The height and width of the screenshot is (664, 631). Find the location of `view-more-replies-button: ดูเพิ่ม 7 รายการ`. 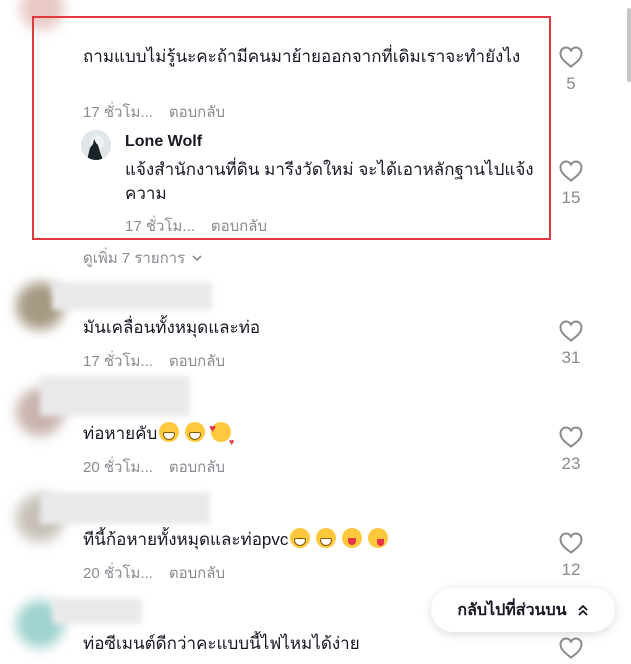

view-more-replies-button: ดูเพิ่ม 7 รายการ is located at coordinates (143, 258).